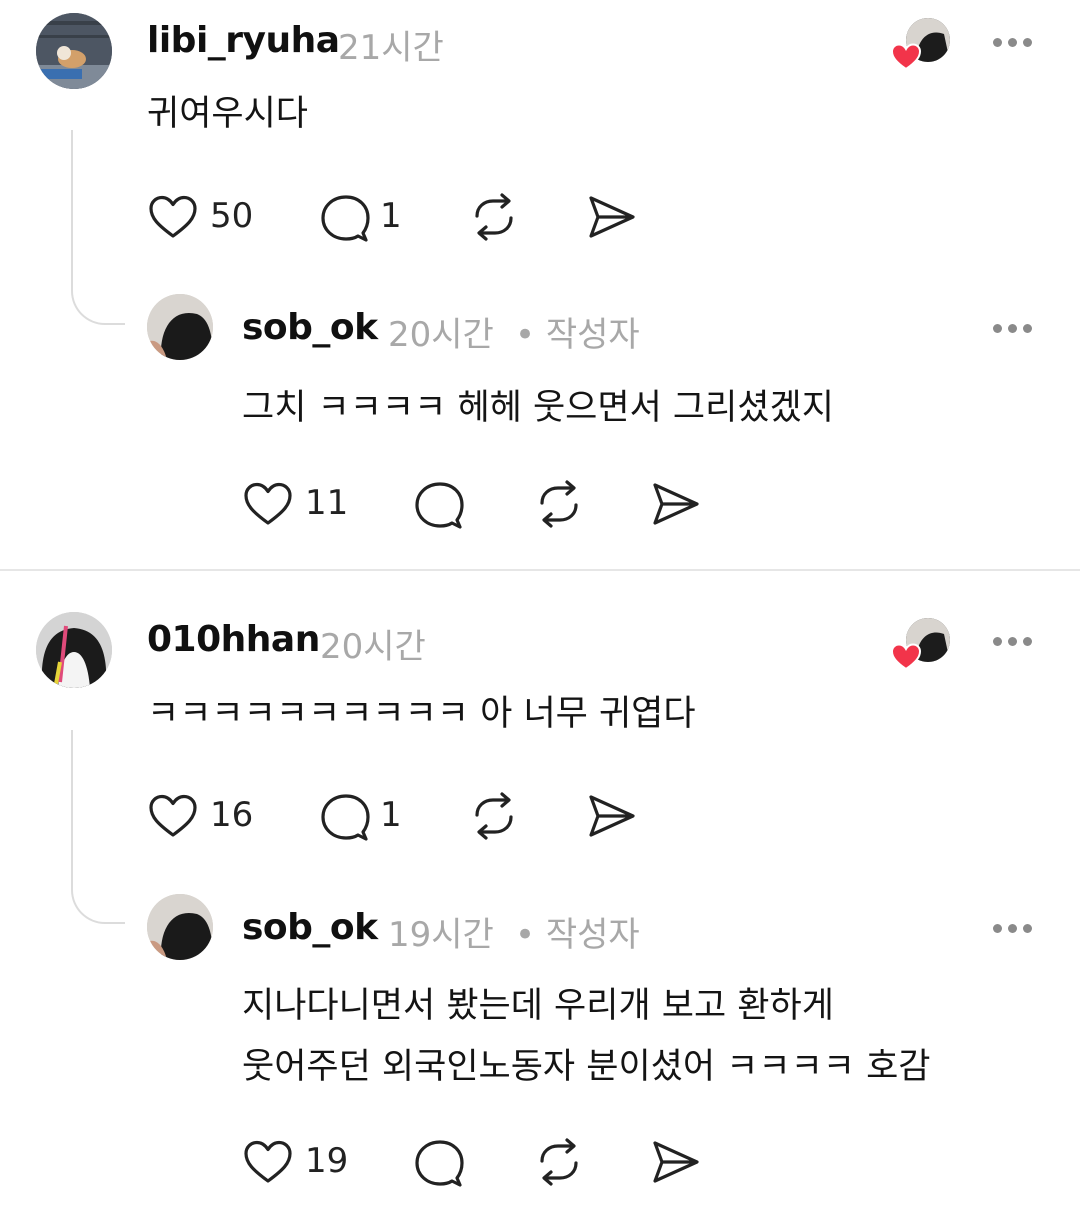  Describe the element at coordinates (441, 335) in the screenshot. I see `reply-timestamp: 20시간` at that location.